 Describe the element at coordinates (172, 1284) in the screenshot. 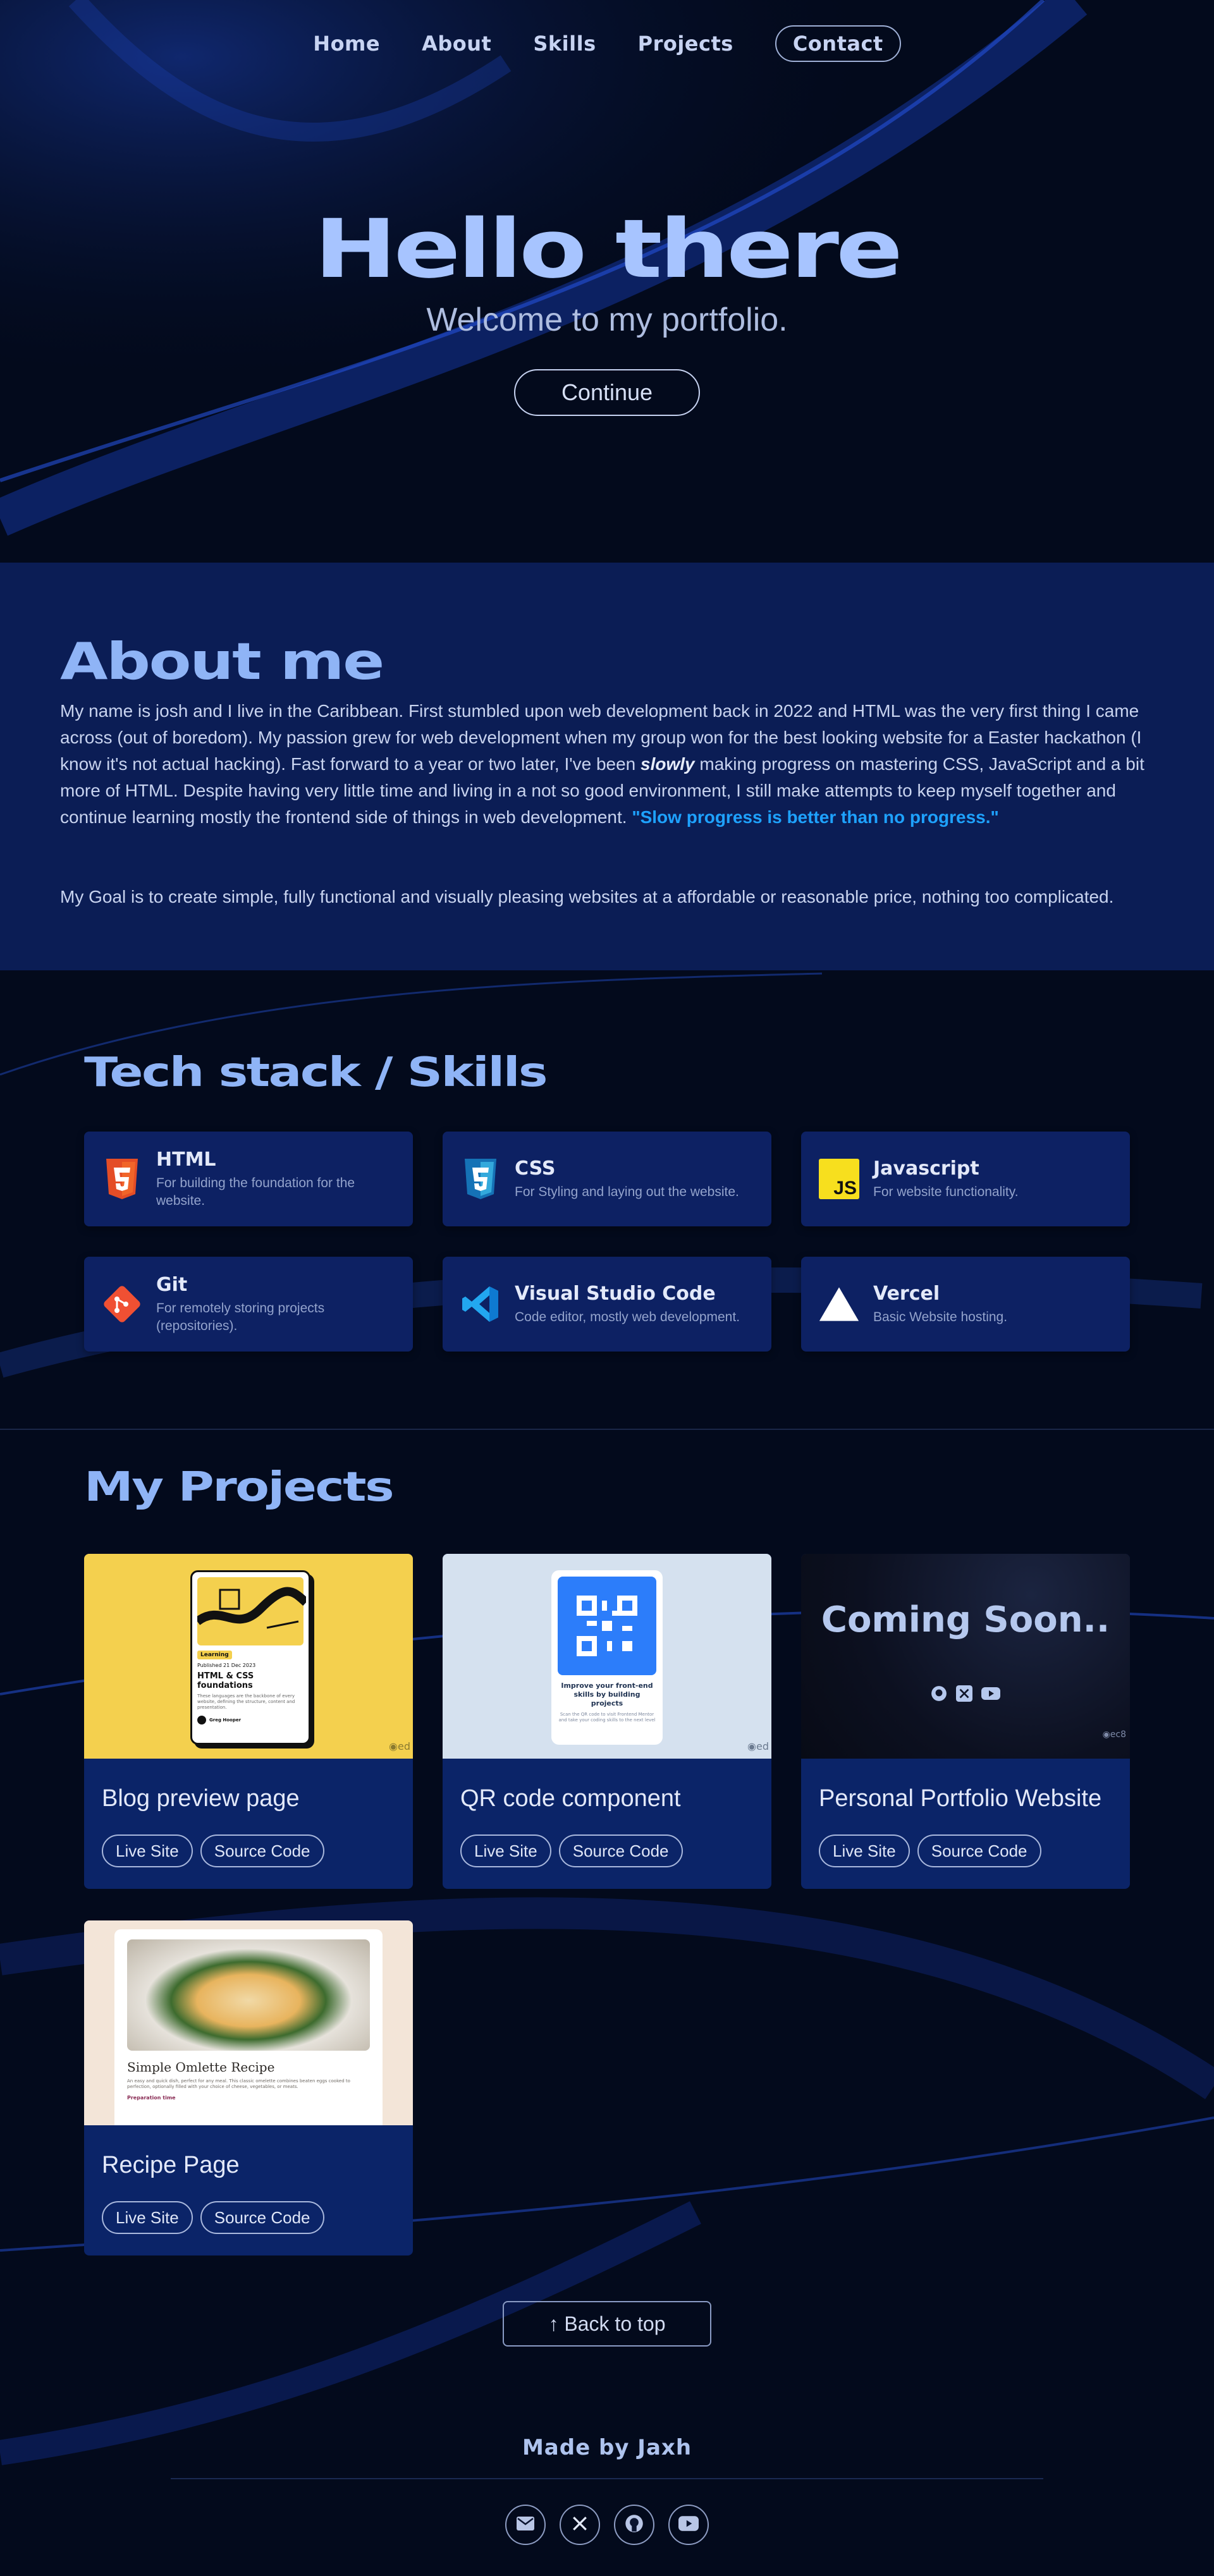

I see `skill-name: Git` at that location.